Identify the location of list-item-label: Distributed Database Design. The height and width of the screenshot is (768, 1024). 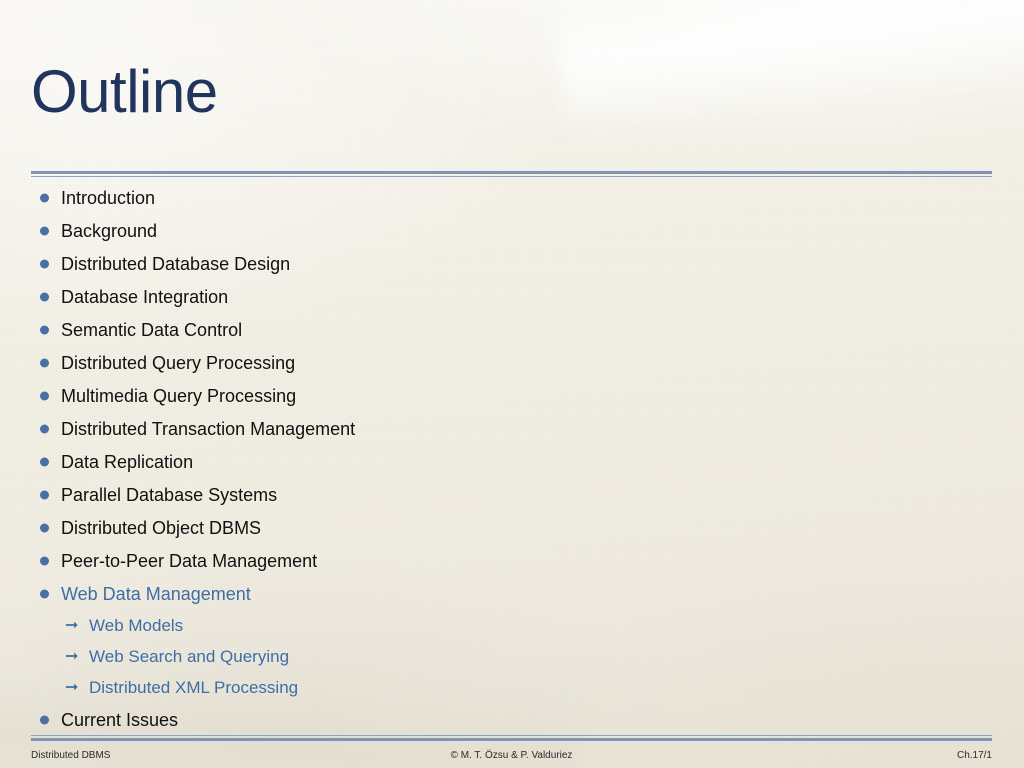
(176, 263).